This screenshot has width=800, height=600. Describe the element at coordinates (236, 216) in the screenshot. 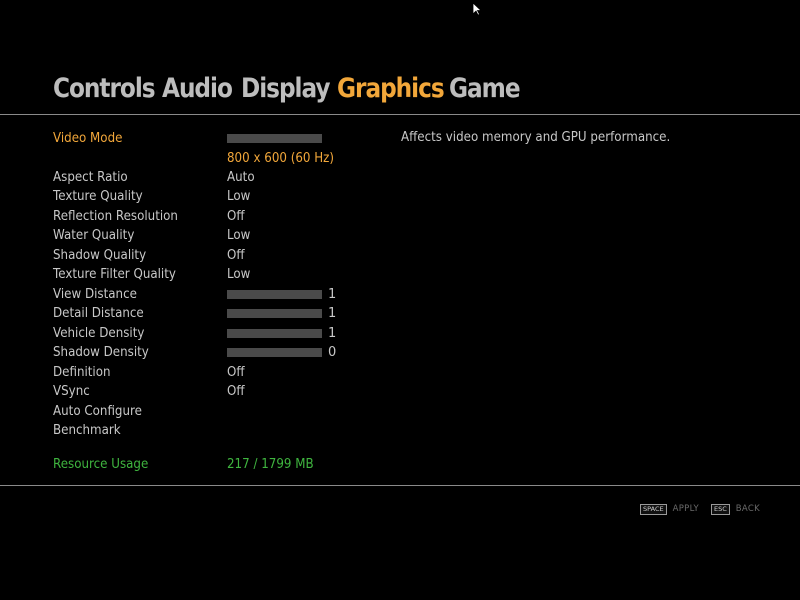

I see `reflection-resolution-value: Off` at that location.